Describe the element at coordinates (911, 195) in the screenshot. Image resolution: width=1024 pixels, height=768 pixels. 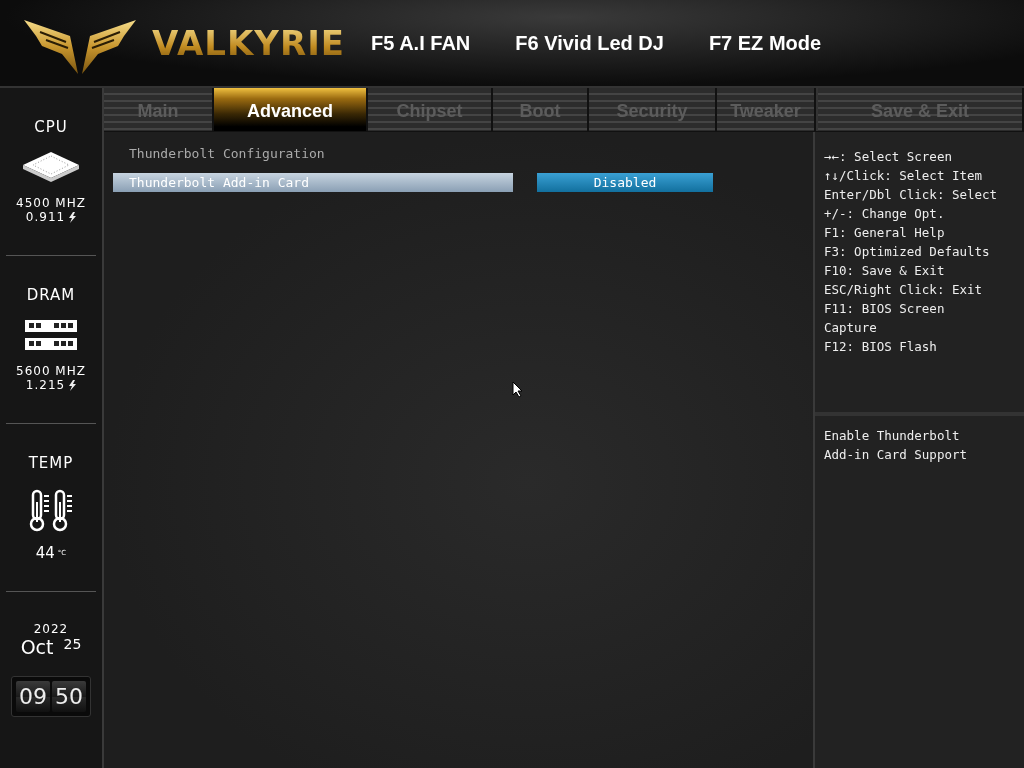
I see `key-help-text: Enter/Dbl Click: Select` at that location.